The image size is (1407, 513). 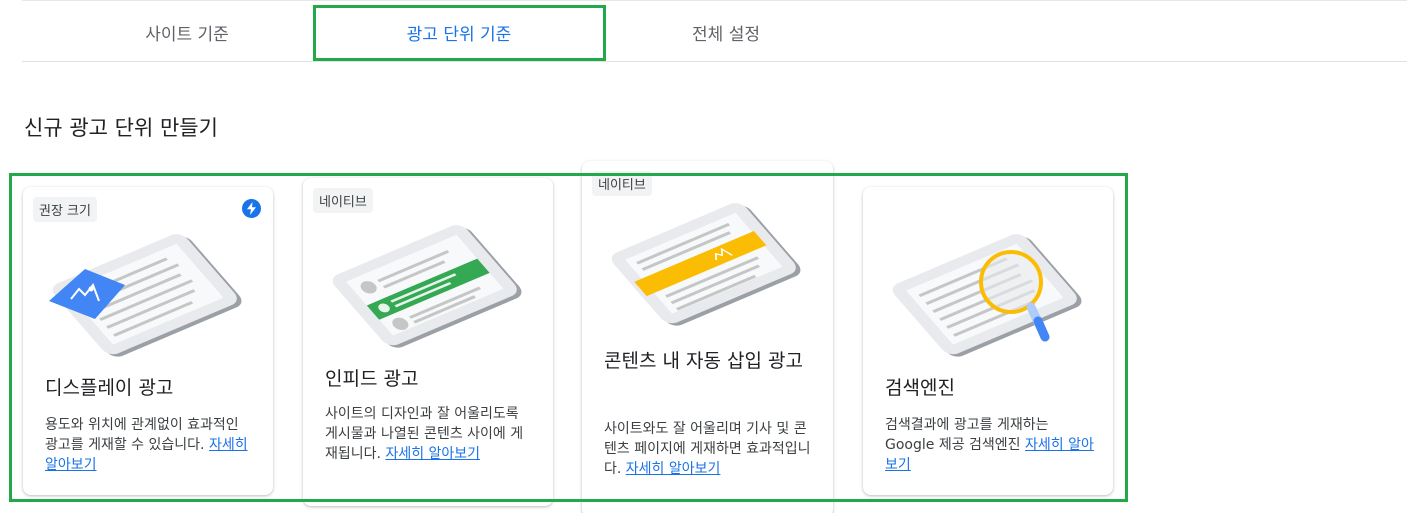 I want to click on inarticle-ad-illustration, so click(x=706, y=264).